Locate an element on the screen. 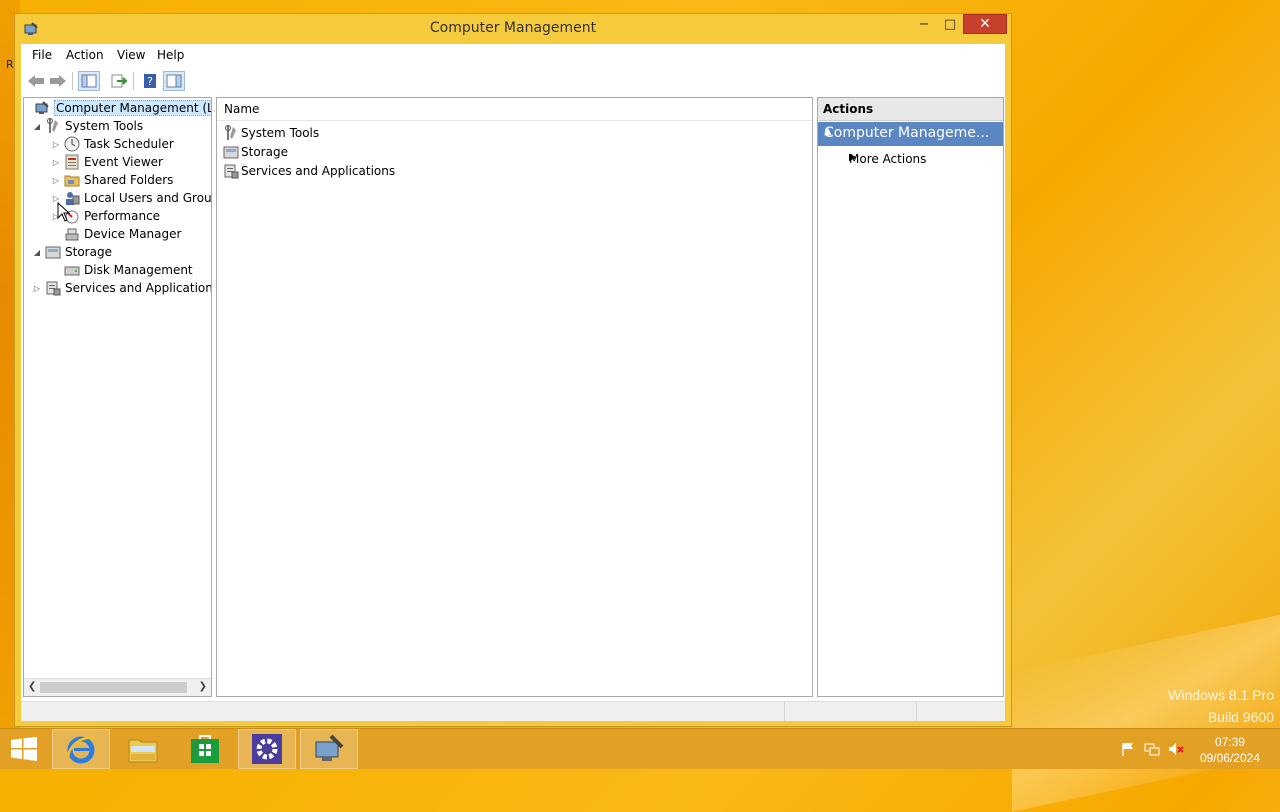 This screenshot has width=1280, height=812. back-arrow-icon is located at coordinates (36, 81).